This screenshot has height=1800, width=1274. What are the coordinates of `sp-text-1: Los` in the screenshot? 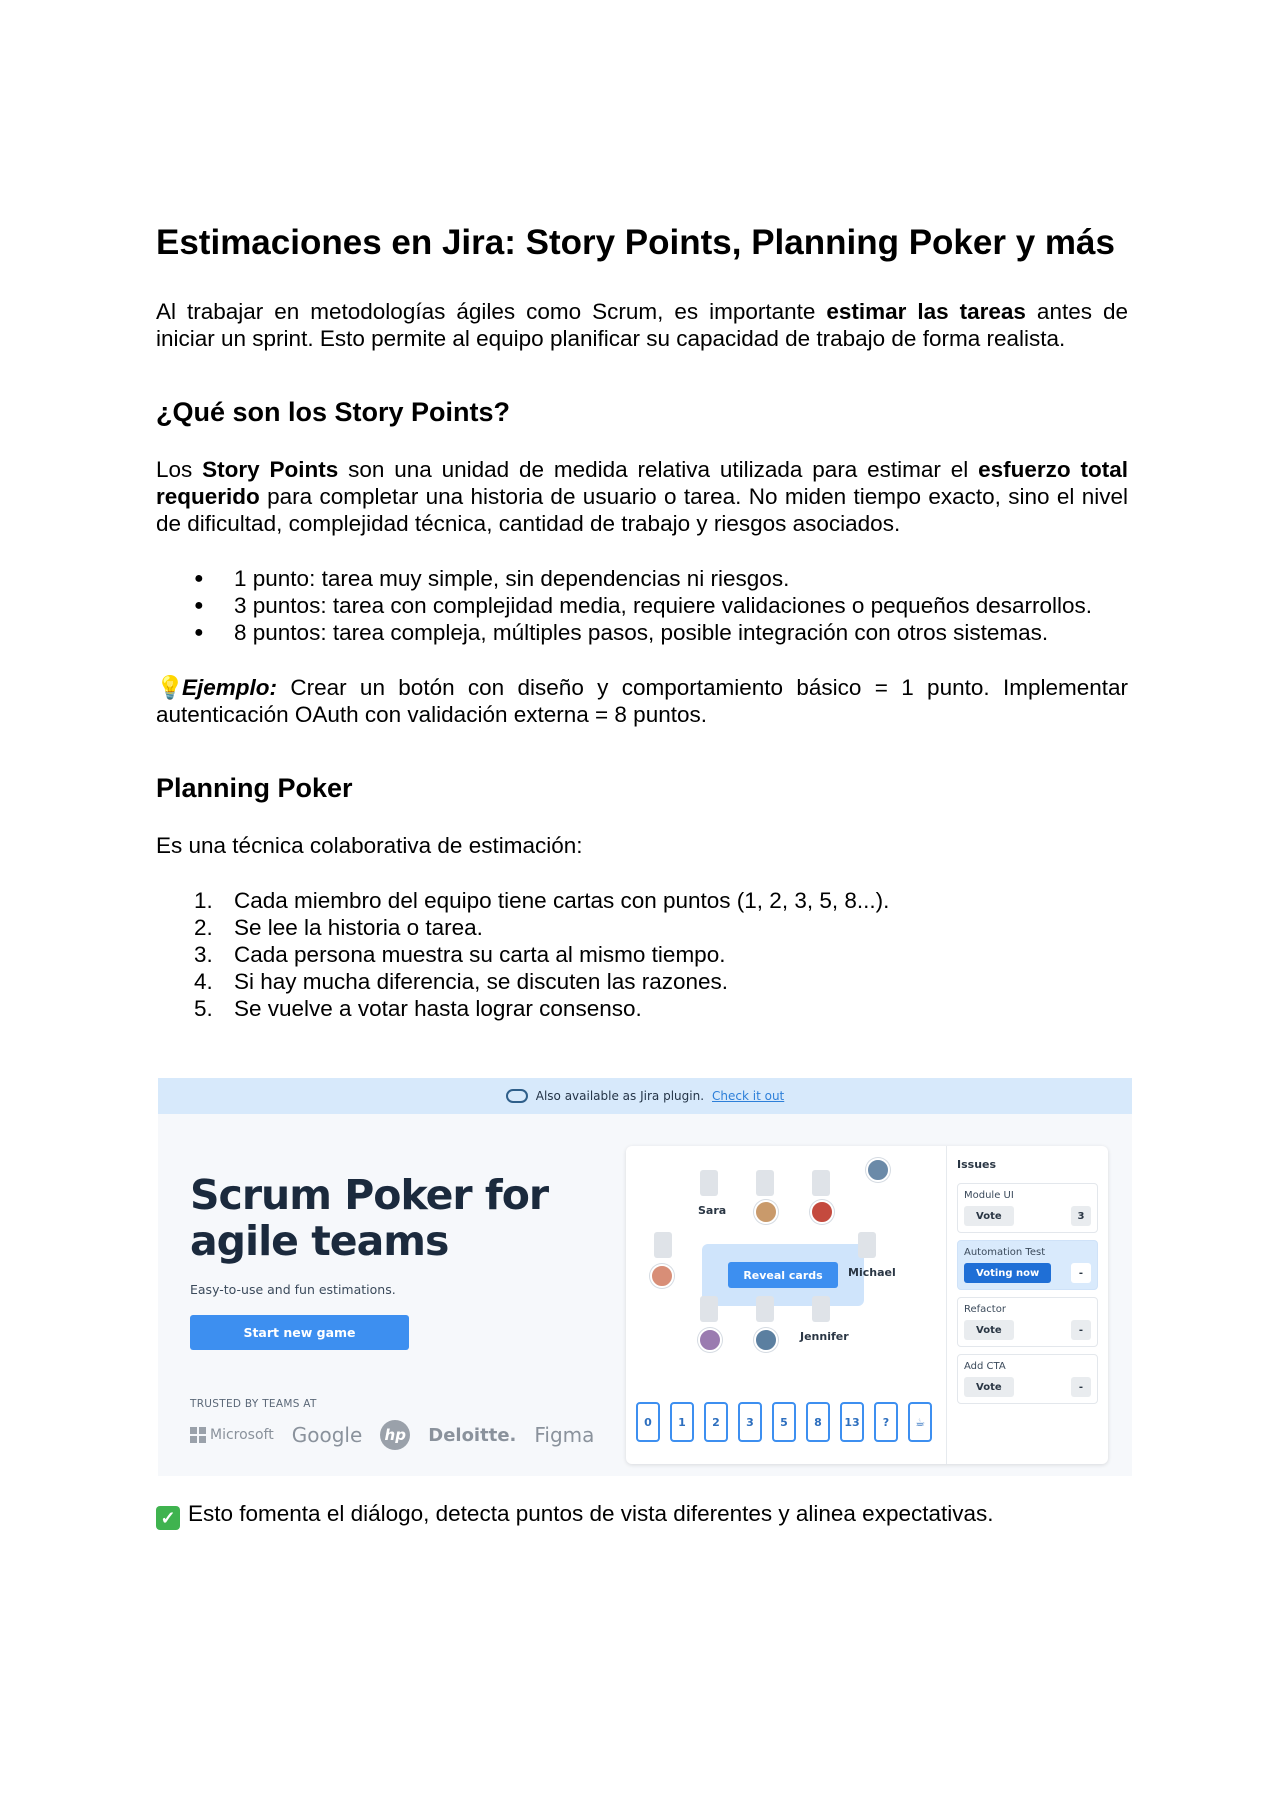 It's located at (179, 469).